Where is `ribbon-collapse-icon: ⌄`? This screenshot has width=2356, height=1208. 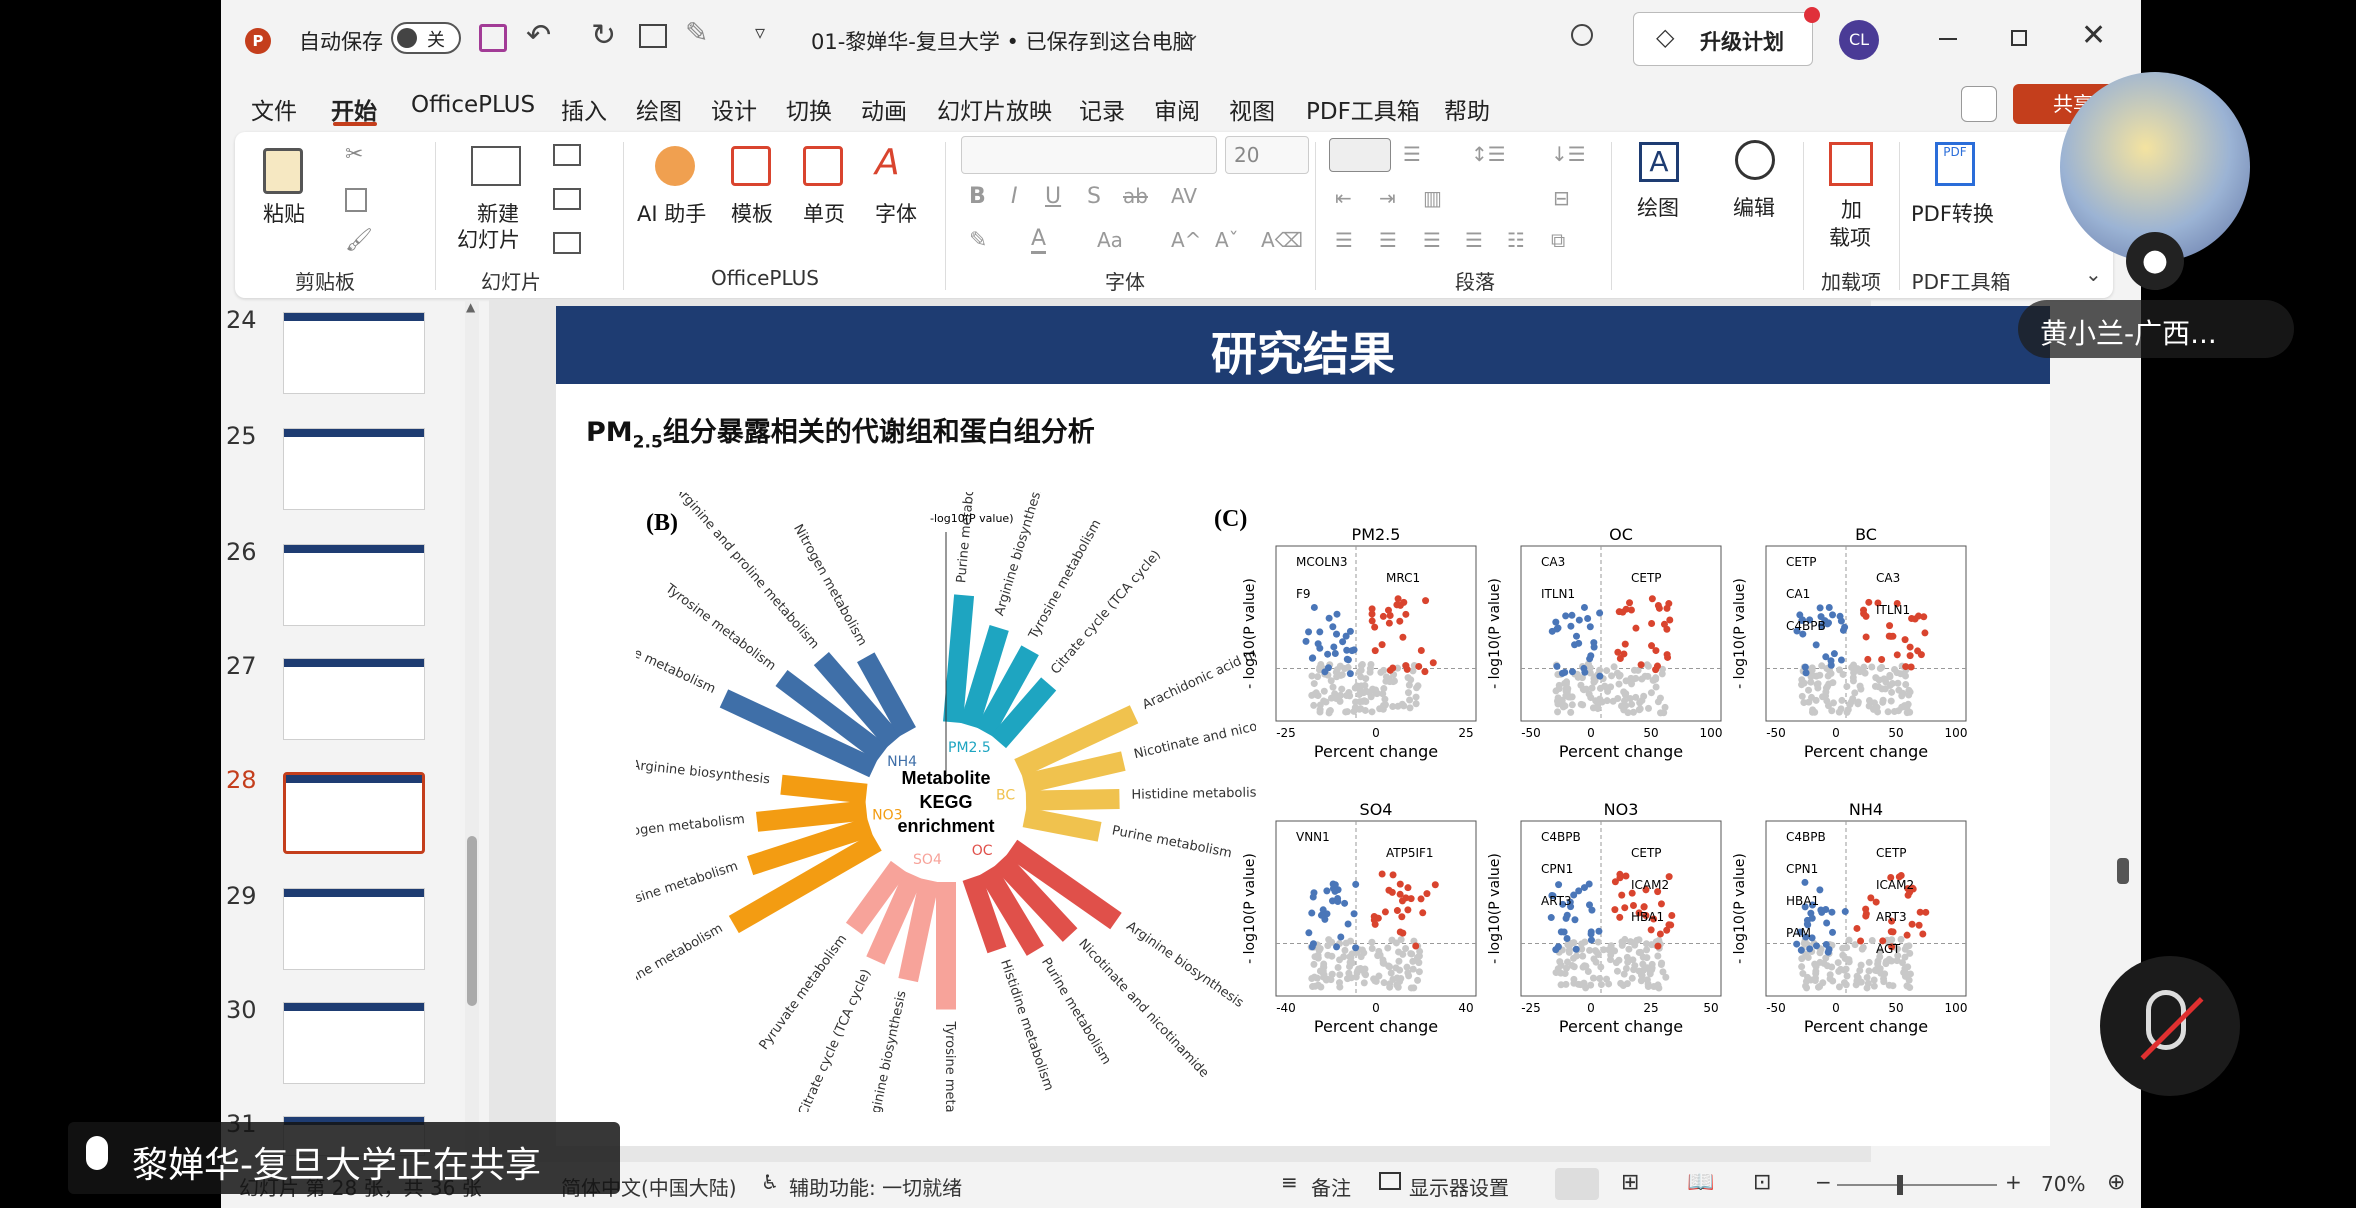 ribbon-collapse-icon: ⌄ is located at coordinates (2093, 274).